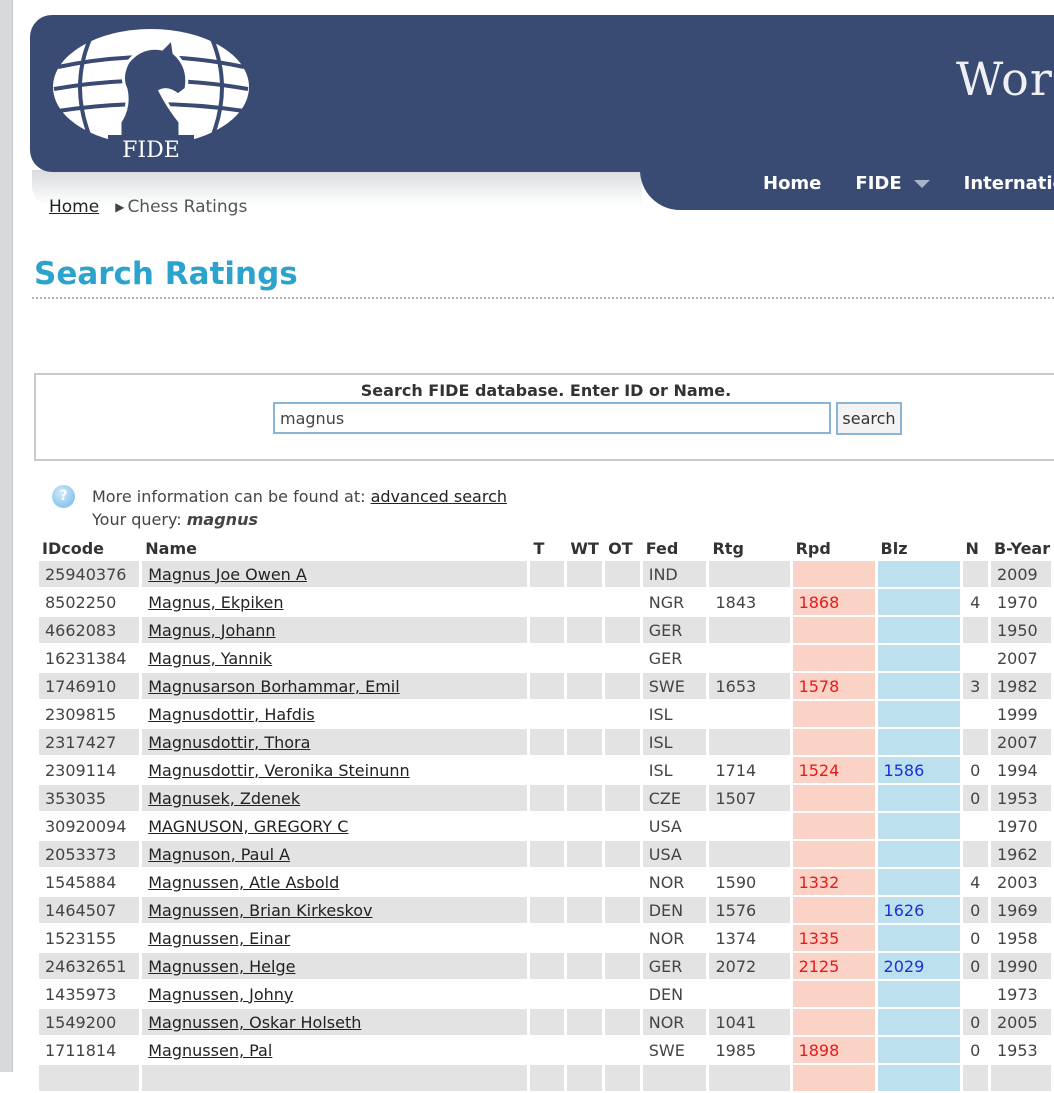  Describe the element at coordinates (1020, 826) in the screenshot. I see `birth-year-cell: 1970` at that location.